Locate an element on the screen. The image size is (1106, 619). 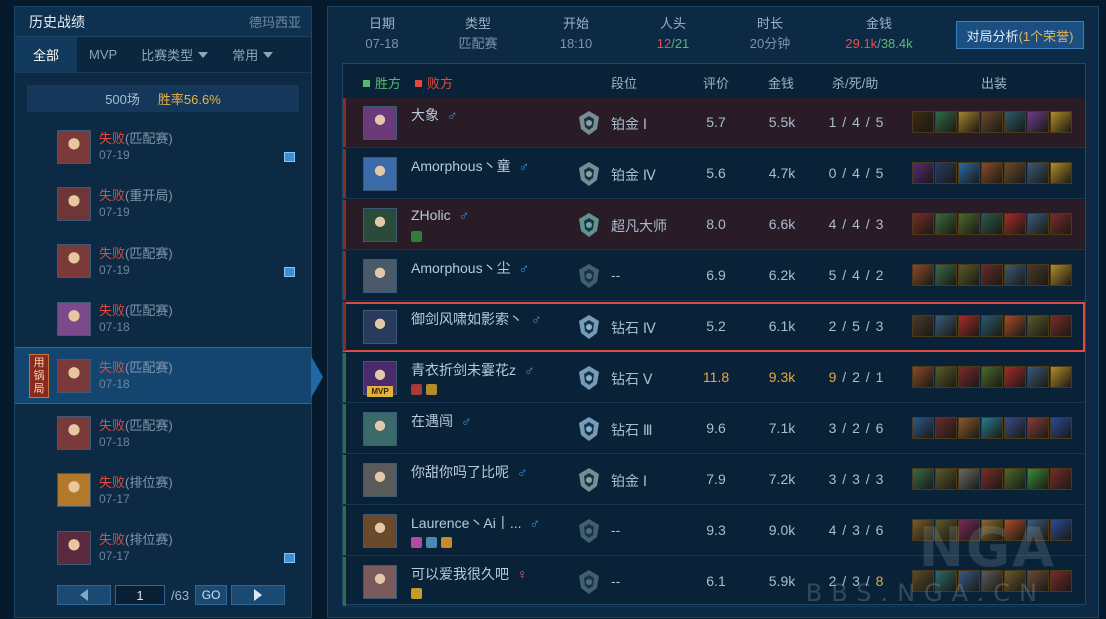
player-row: 大象 ♂ 铂金 Ⅰ 5.7 5.5k 1 / 4 / 5 is located at coordinates (714, 123).